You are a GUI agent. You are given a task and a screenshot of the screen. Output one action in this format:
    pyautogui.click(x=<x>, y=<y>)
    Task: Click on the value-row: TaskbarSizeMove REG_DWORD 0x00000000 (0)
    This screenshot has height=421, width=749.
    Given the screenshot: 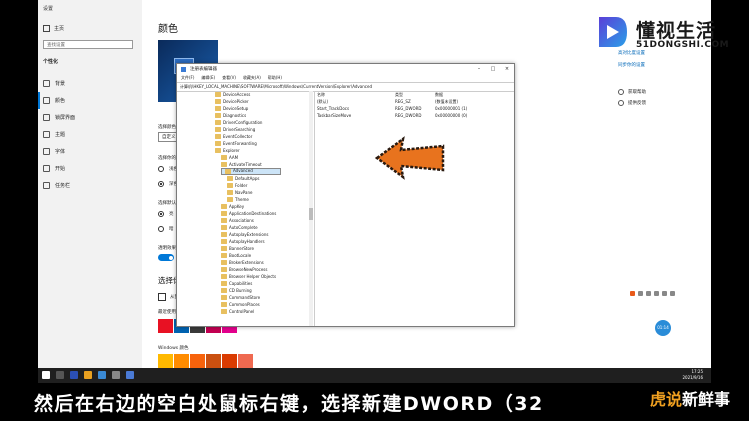 What is the action you would take?
    pyautogui.click(x=414, y=115)
    